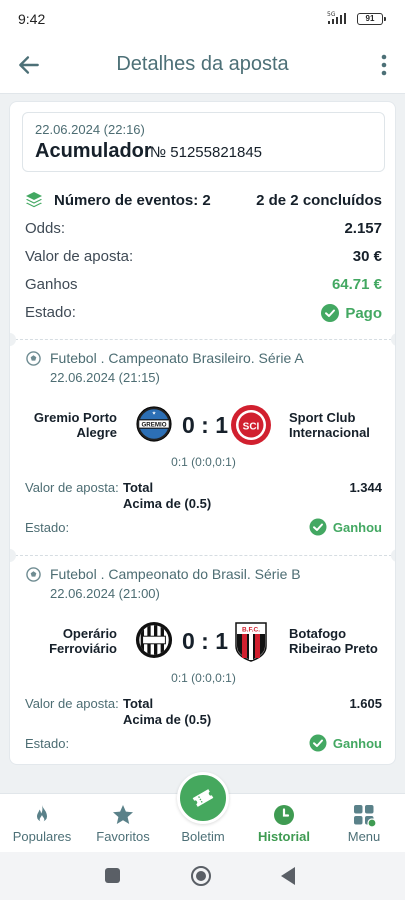 The width and height of the screenshot is (405, 900). What do you see at coordinates (356, 284) in the screenshot?
I see `winnings-value: 64.71 €` at bounding box center [356, 284].